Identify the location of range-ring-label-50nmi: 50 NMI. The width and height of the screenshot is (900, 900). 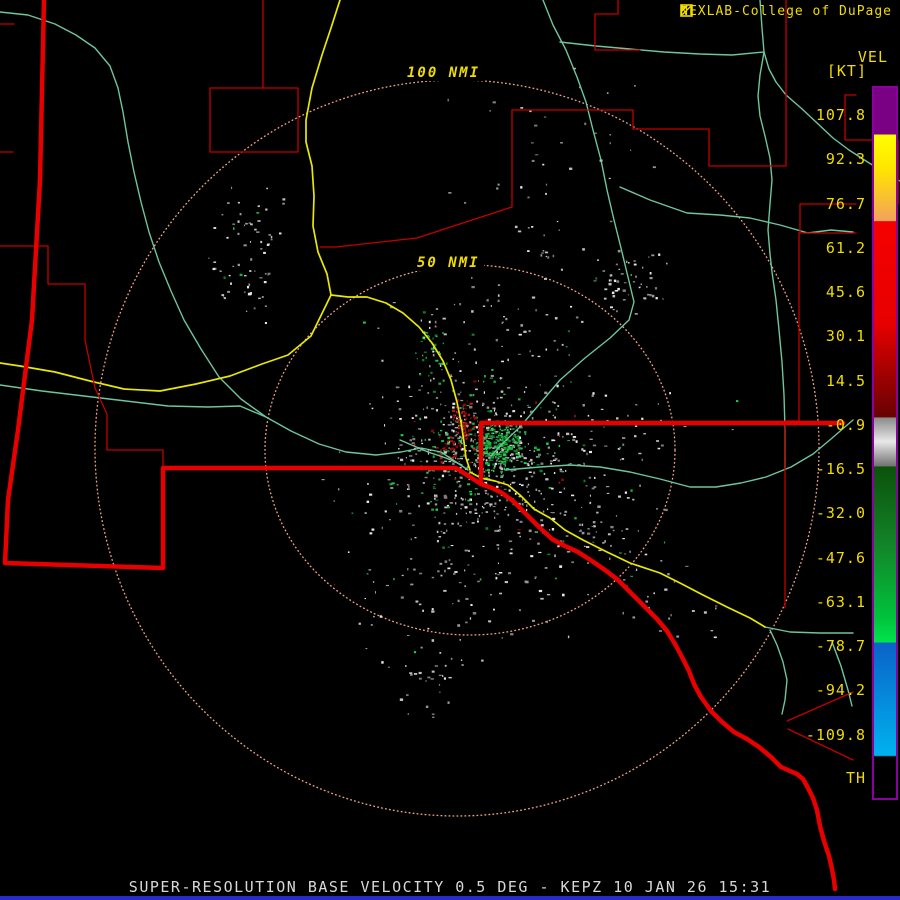
(448, 263).